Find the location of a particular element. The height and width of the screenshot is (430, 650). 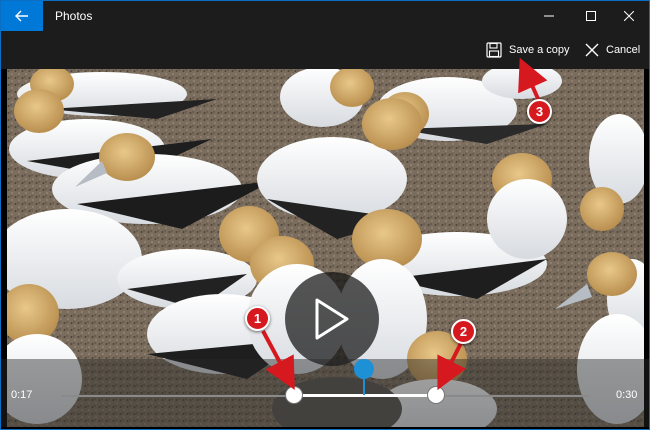

play-icon is located at coordinates (332, 319).